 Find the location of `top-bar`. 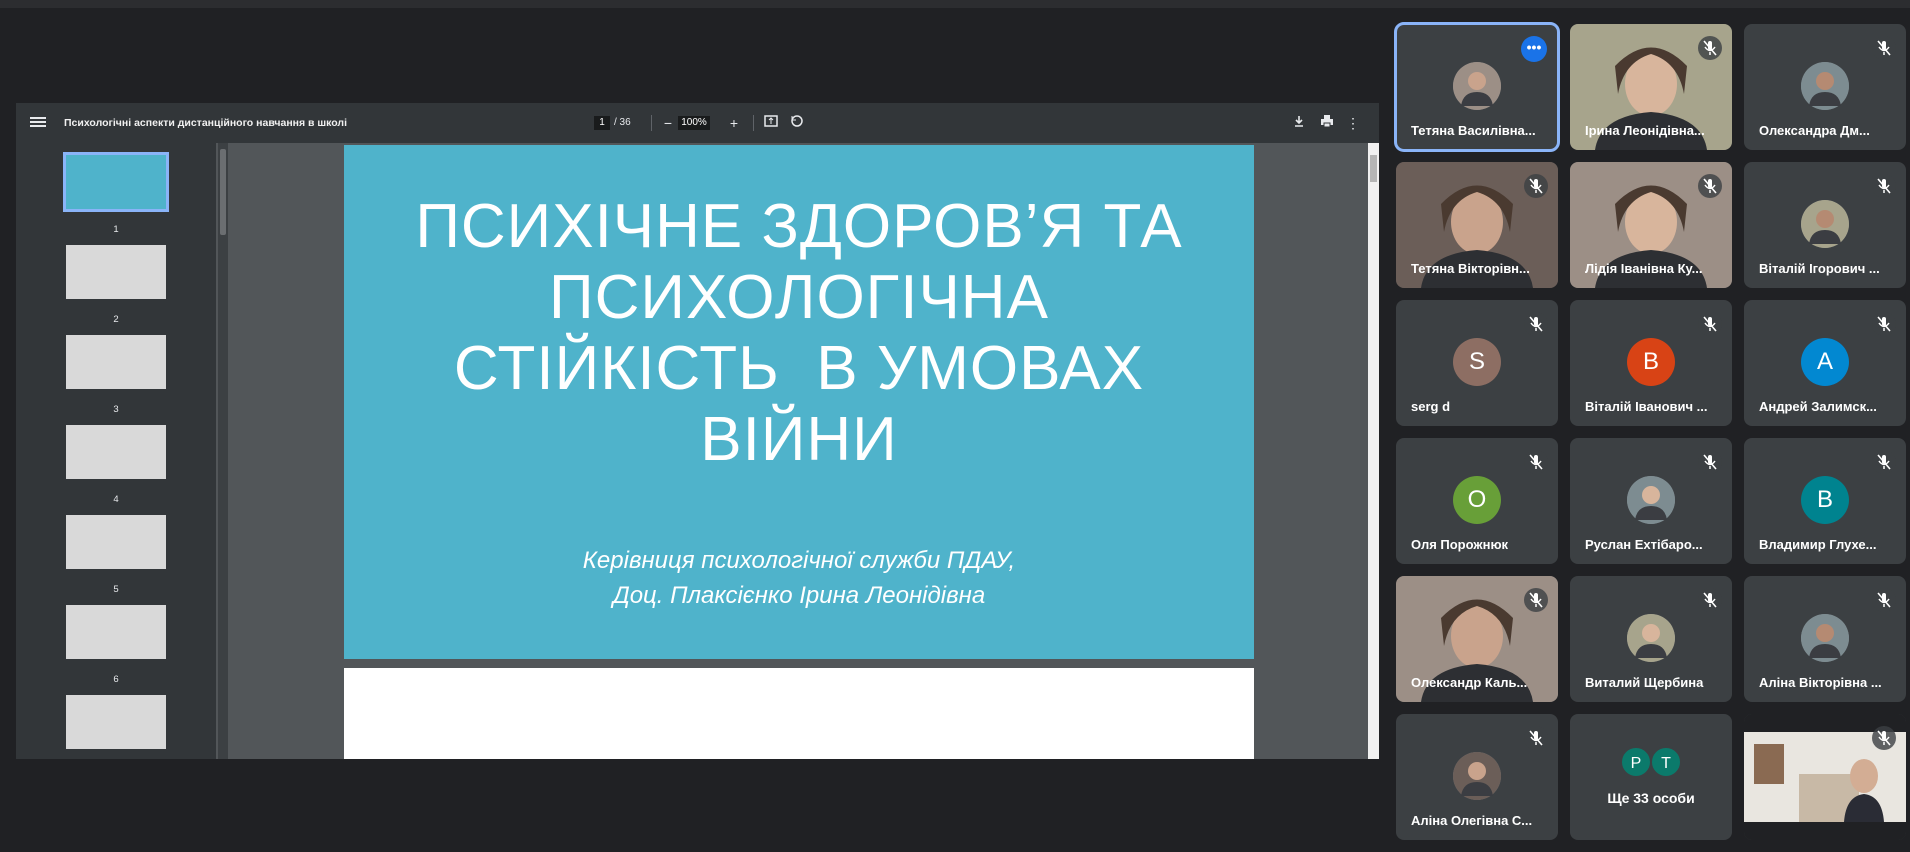

top-bar is located at coordinates (955, 4).